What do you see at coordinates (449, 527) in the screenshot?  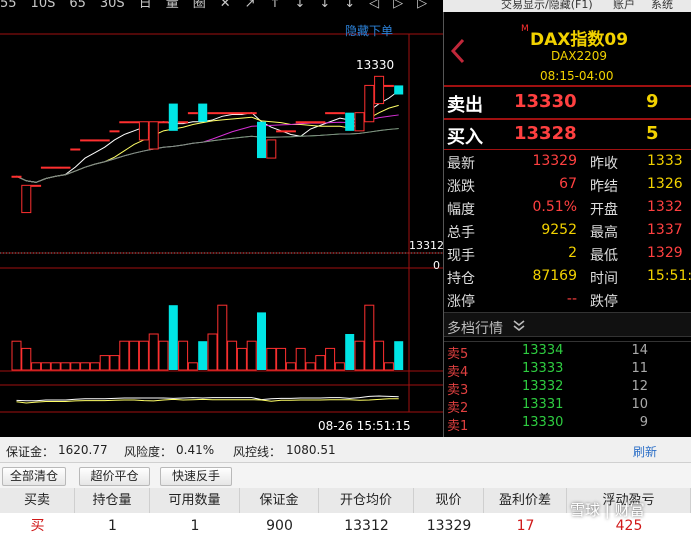 I see `cell-price: 13329` at bounding box center [449, 527].